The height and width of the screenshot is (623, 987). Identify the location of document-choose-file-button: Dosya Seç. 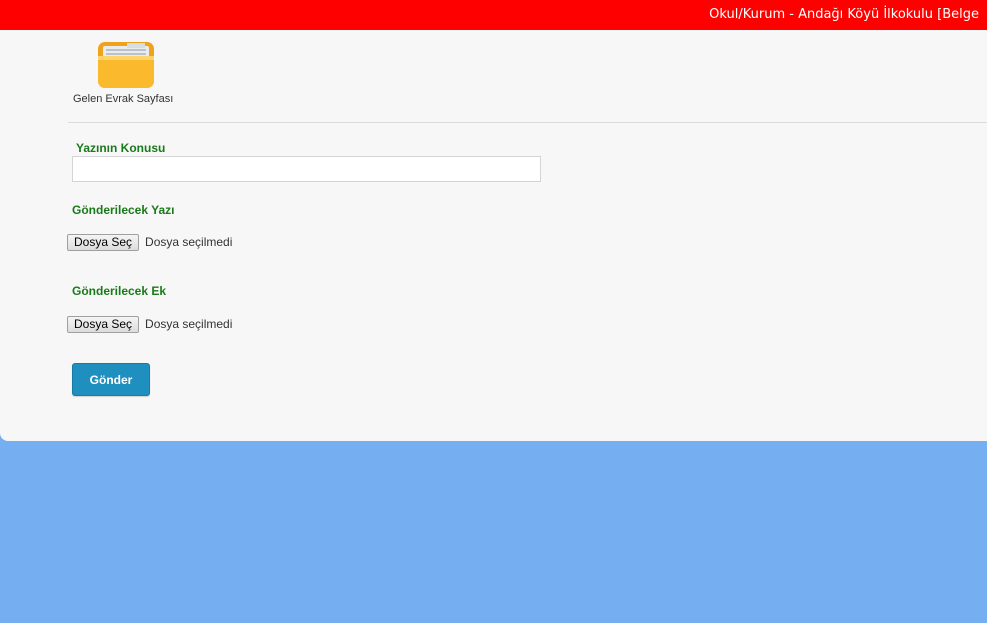
(103, 242).